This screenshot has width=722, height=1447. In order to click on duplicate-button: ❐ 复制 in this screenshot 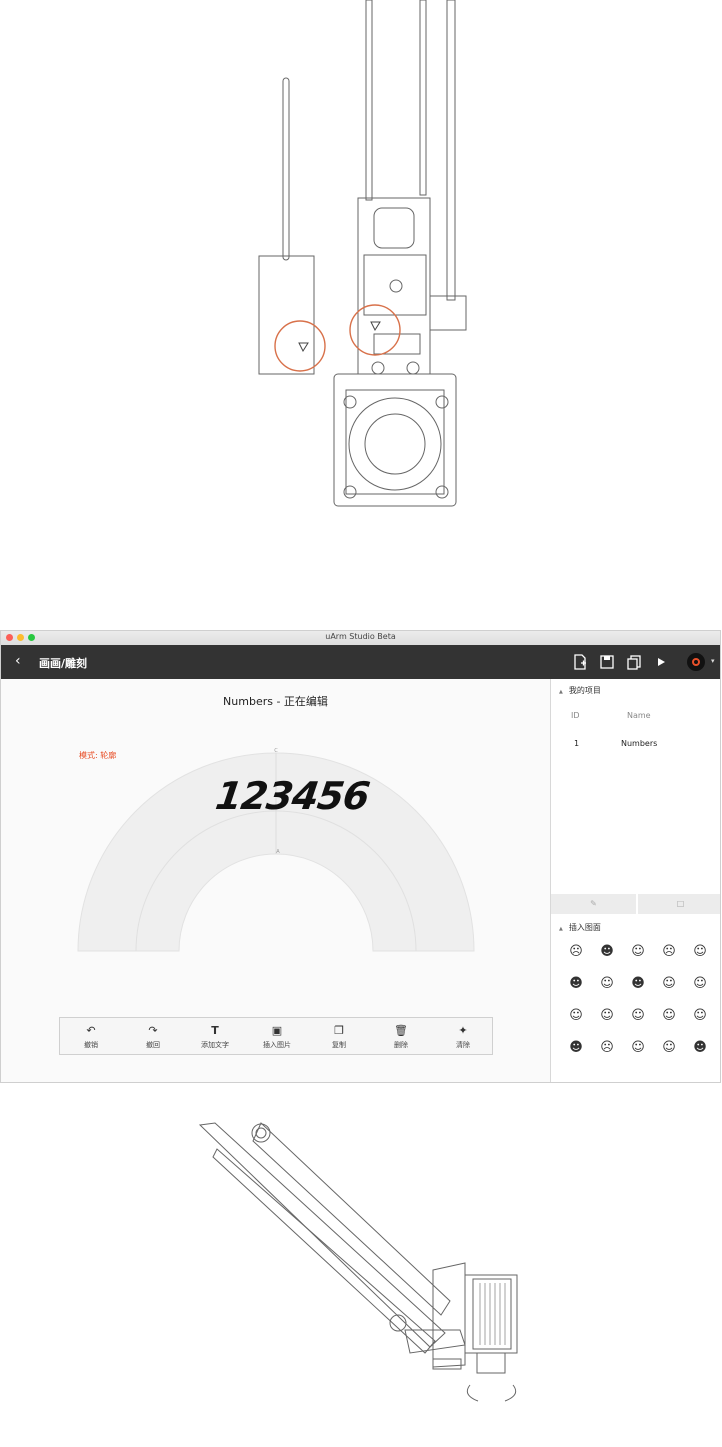, I will do `click(339, 1037)`.